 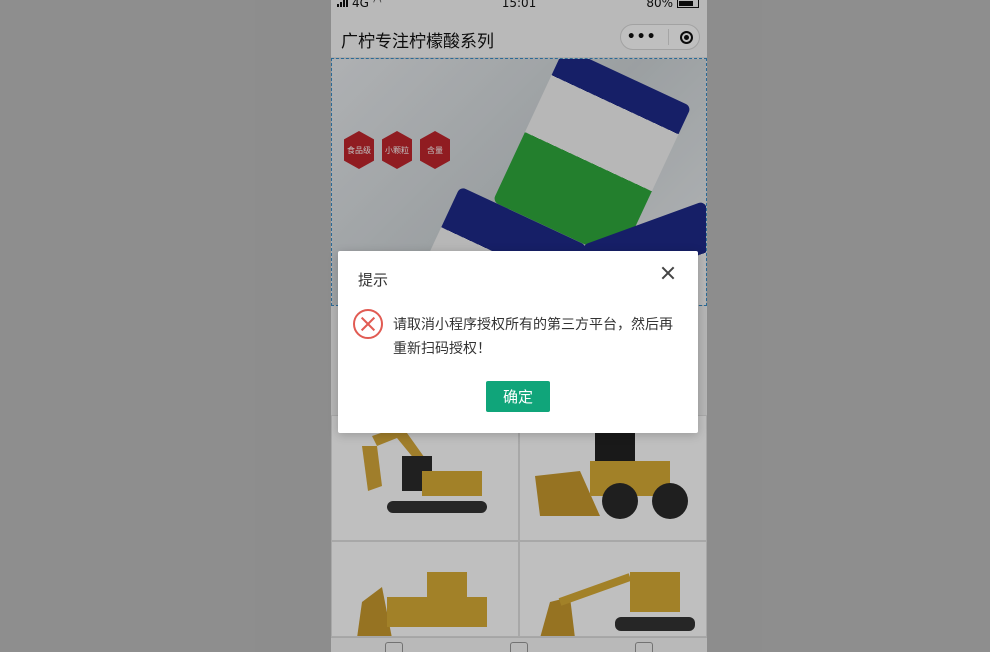 What do you see at coordinates (373, 280) in the screenshot?
I see `dialog-title: 提示` at bounding box center [373, 280].